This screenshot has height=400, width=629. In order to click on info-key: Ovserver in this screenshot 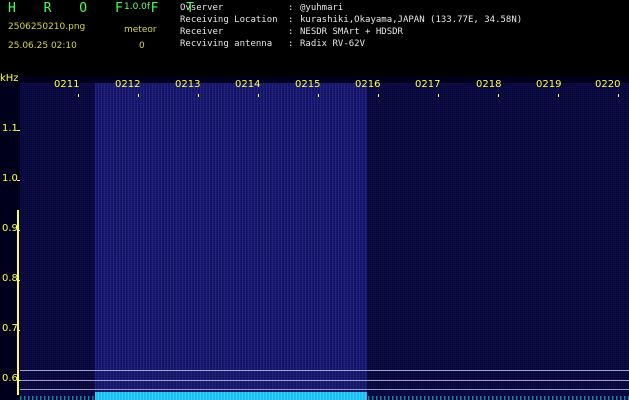, I will do `click(202, 8)`.